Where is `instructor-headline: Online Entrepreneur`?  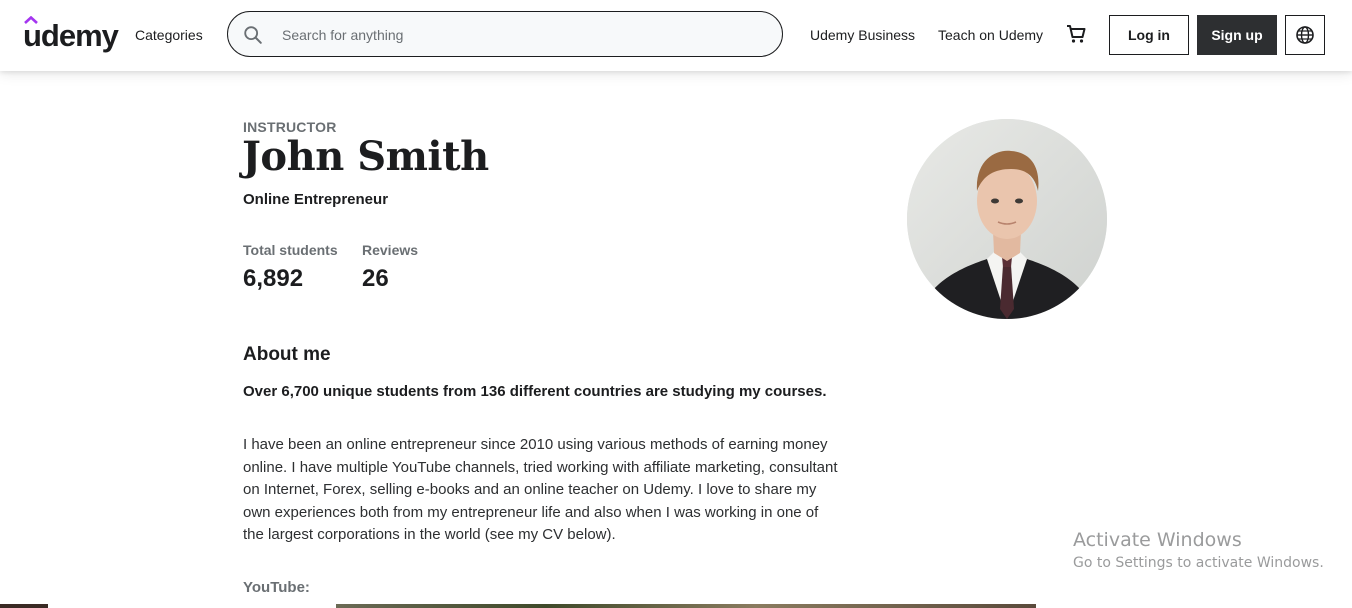
instructor-headline: Online Entrepreneur is located at coordinates (316, 199).